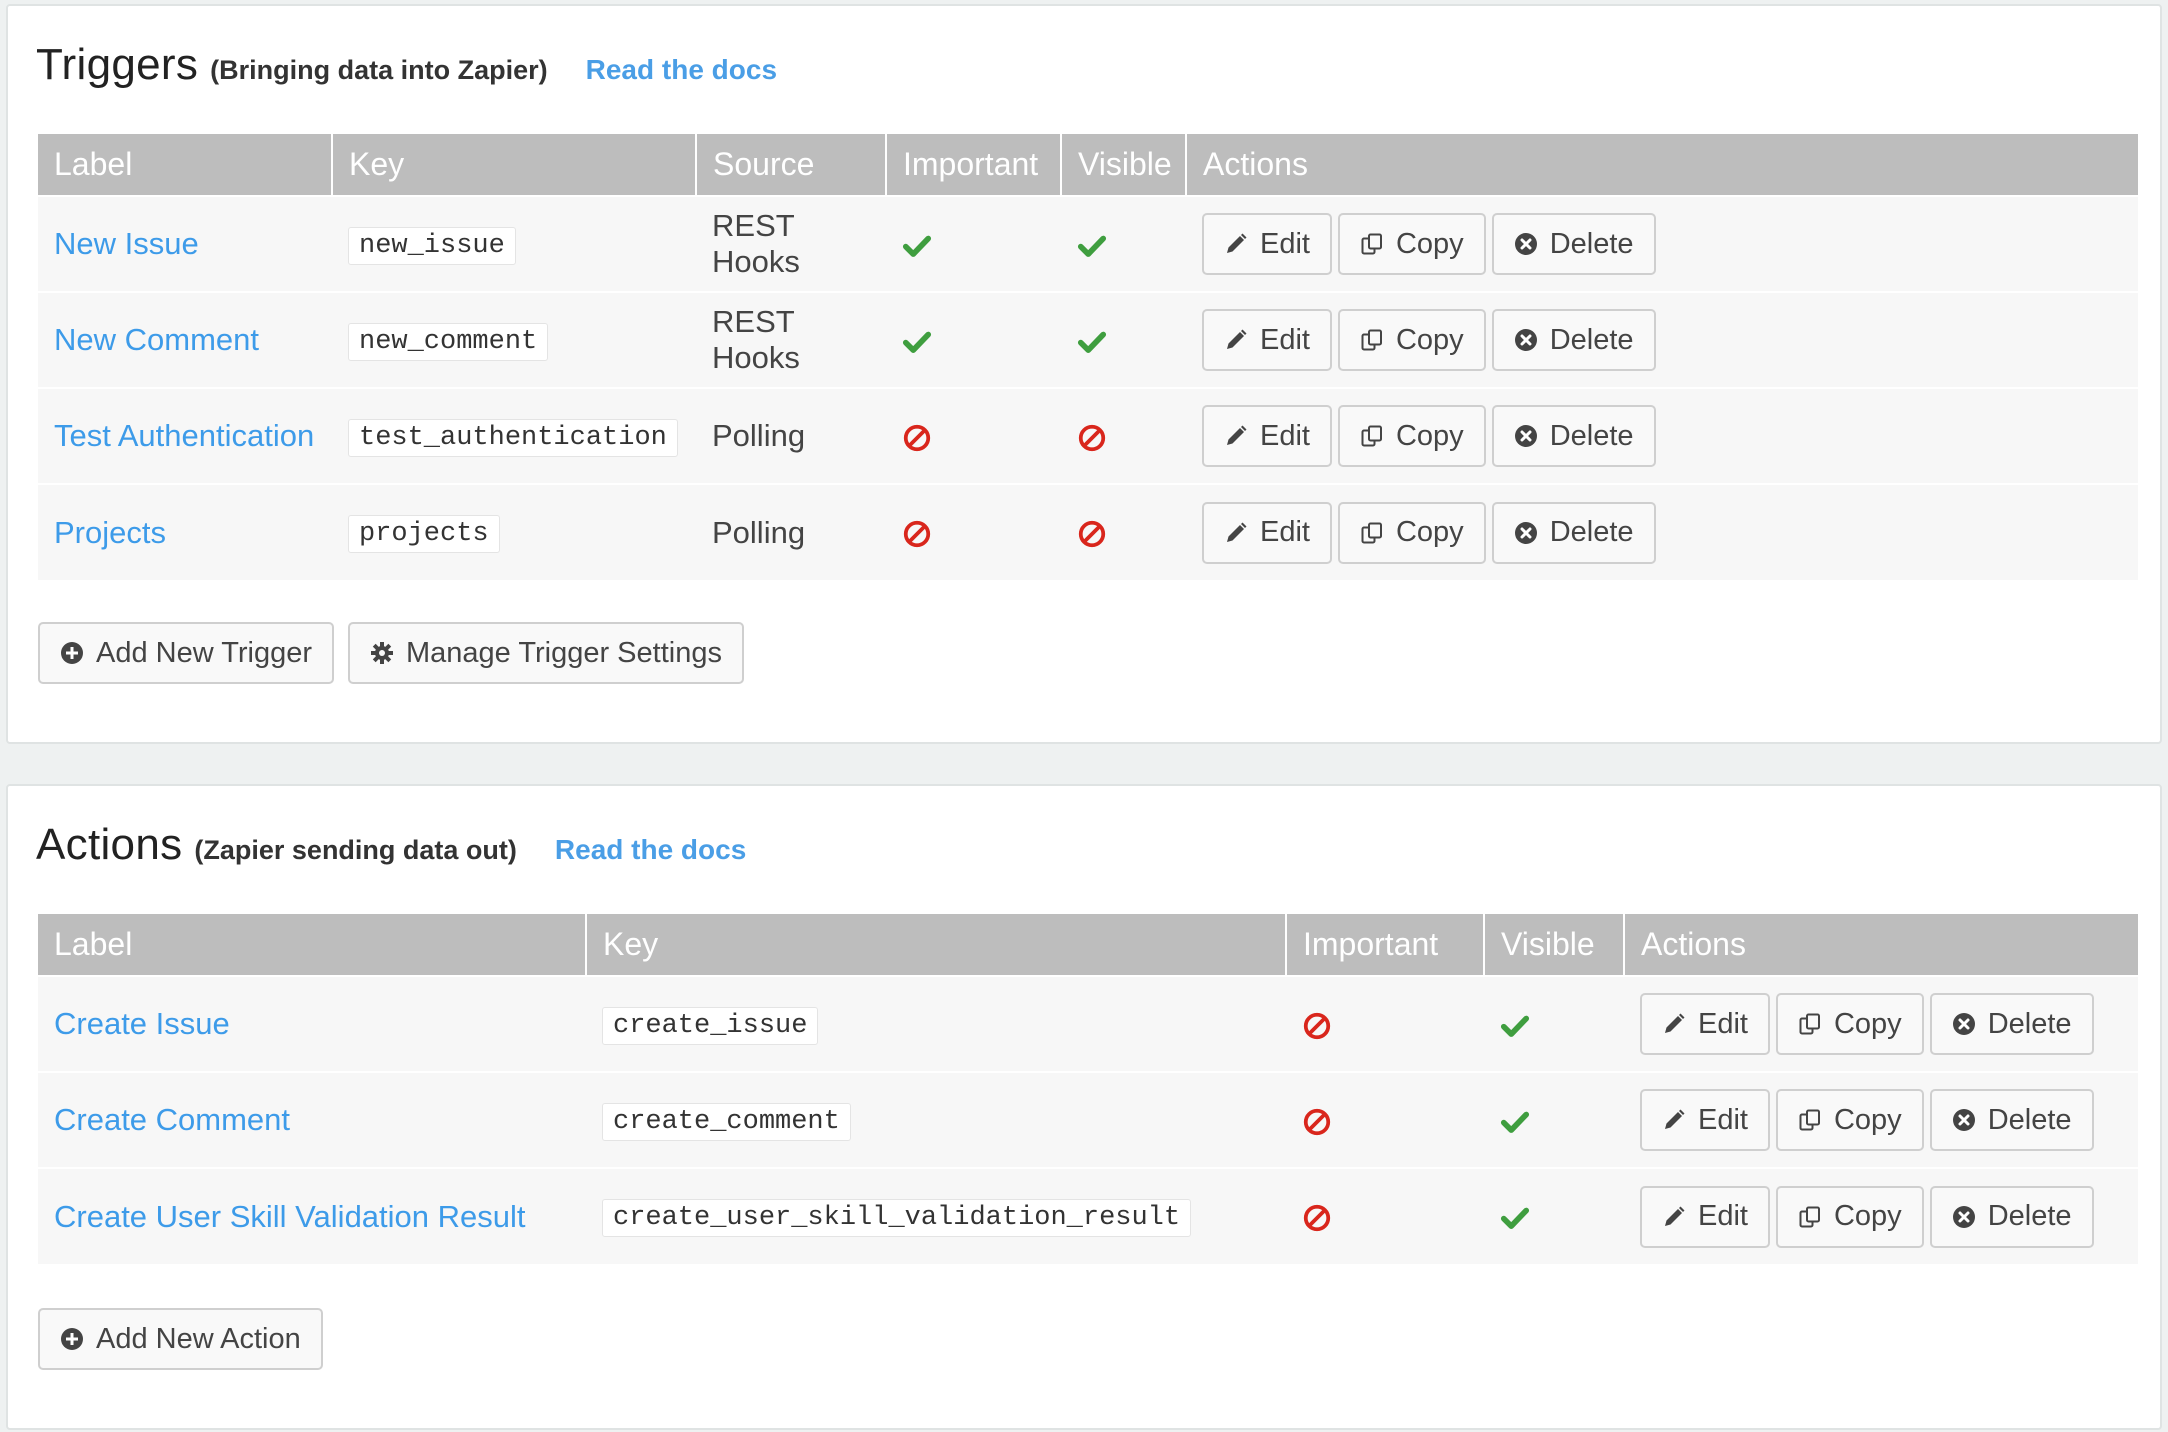 The height and width of the screenshot is (1432, 2168). Describe the element at coordinates (72, 1339) in the screenshot. I see `plus-circle-icon` at that location.